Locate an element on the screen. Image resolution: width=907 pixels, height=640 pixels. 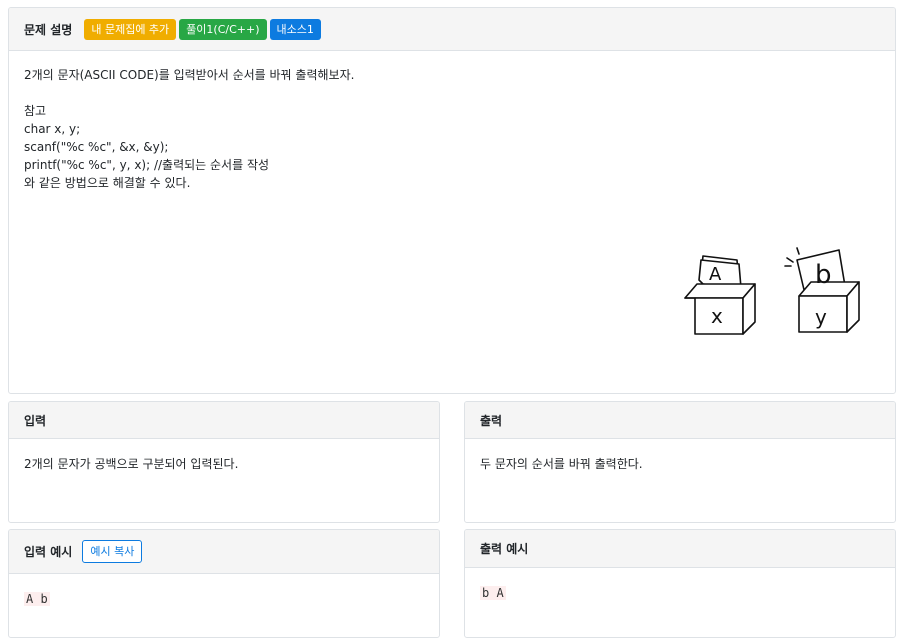
problem-title: 문제 설명 is located at coordinates (48, 29).